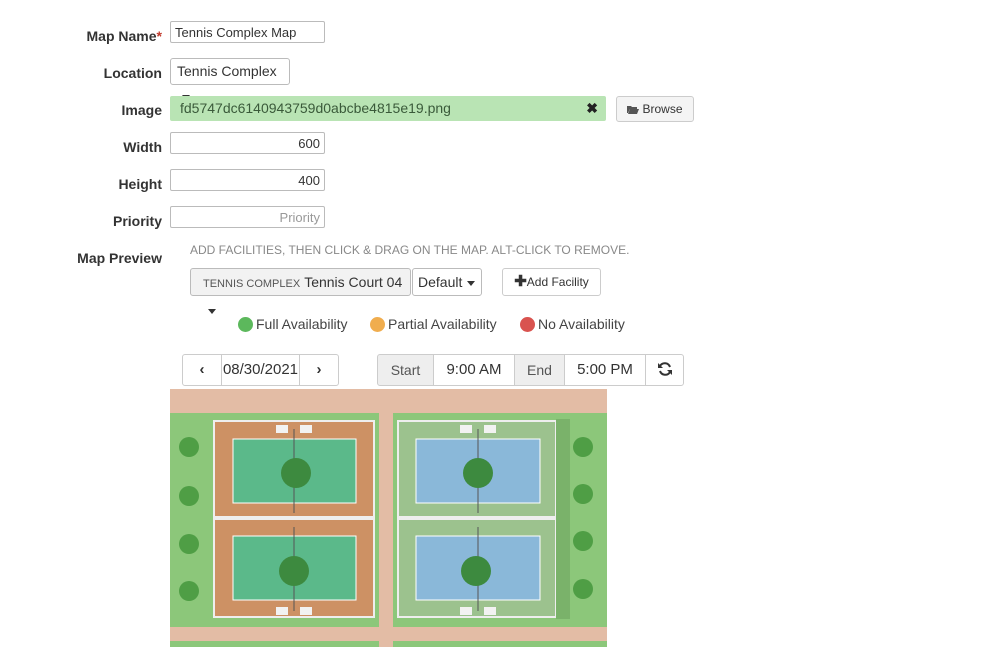  What do you see at coordinates (634, 109) in the screenshot?
I see `folder-open-icon` at bounding box center [634, 109].